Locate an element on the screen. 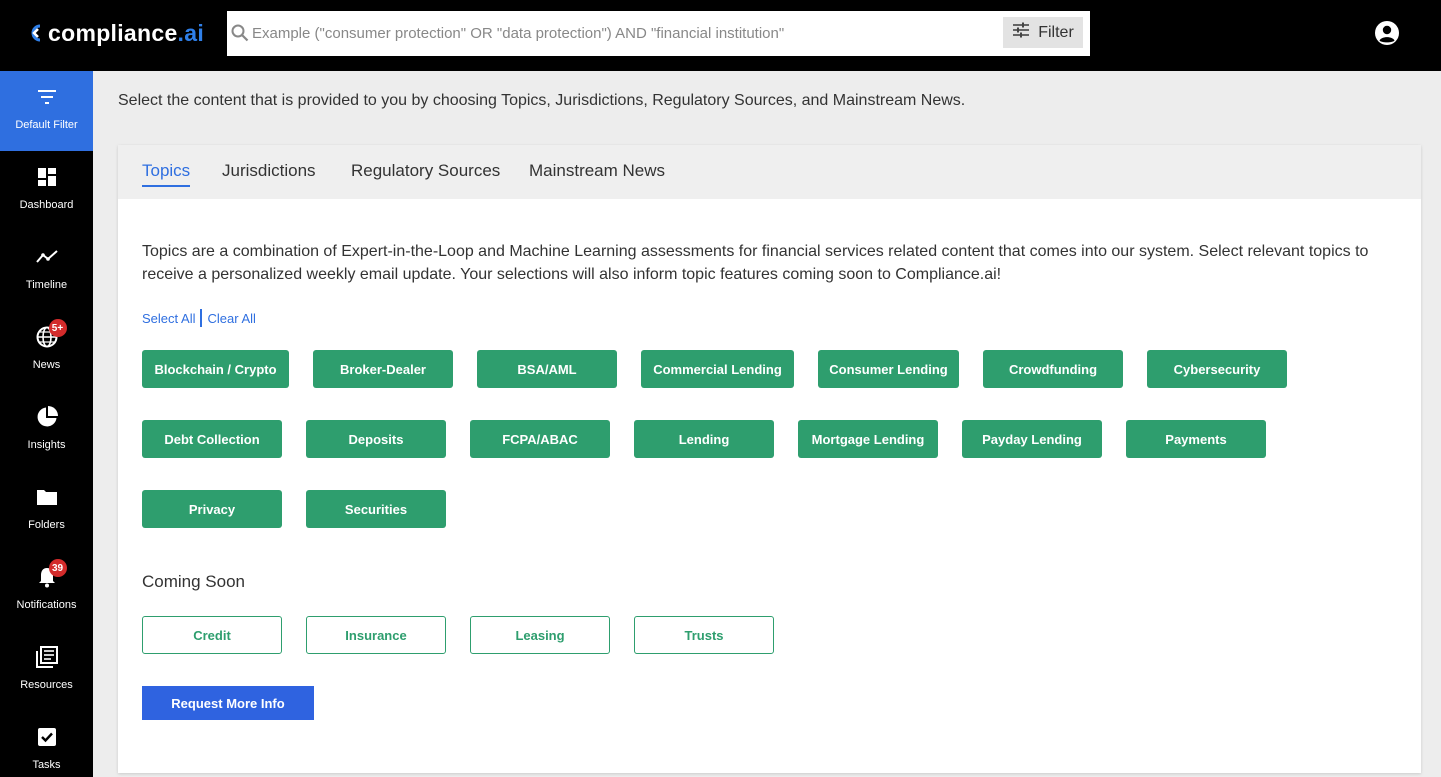 The height and width of the screenshot is (777, 1441). bell-icon: 39 is located at coordinates (51, 574).